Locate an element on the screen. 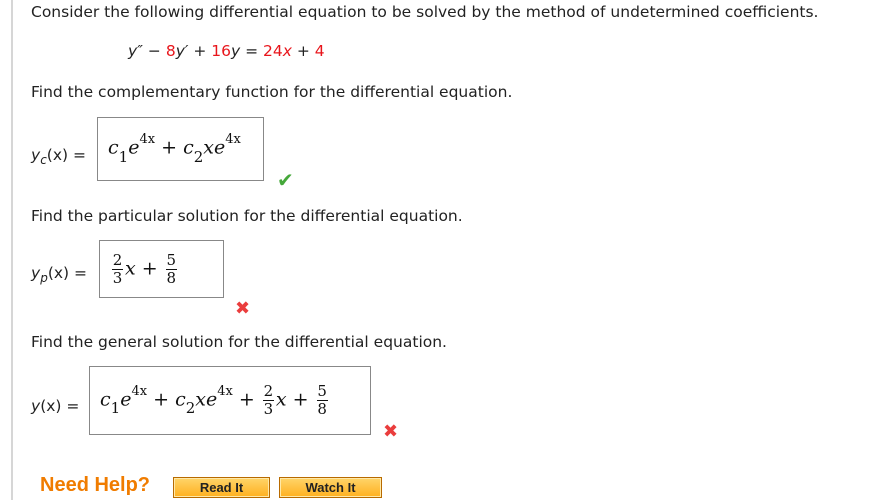 The width and height of the screenshot is (892, 500). answer-particular: 23x + 58 is located at coordinates (161, 269).